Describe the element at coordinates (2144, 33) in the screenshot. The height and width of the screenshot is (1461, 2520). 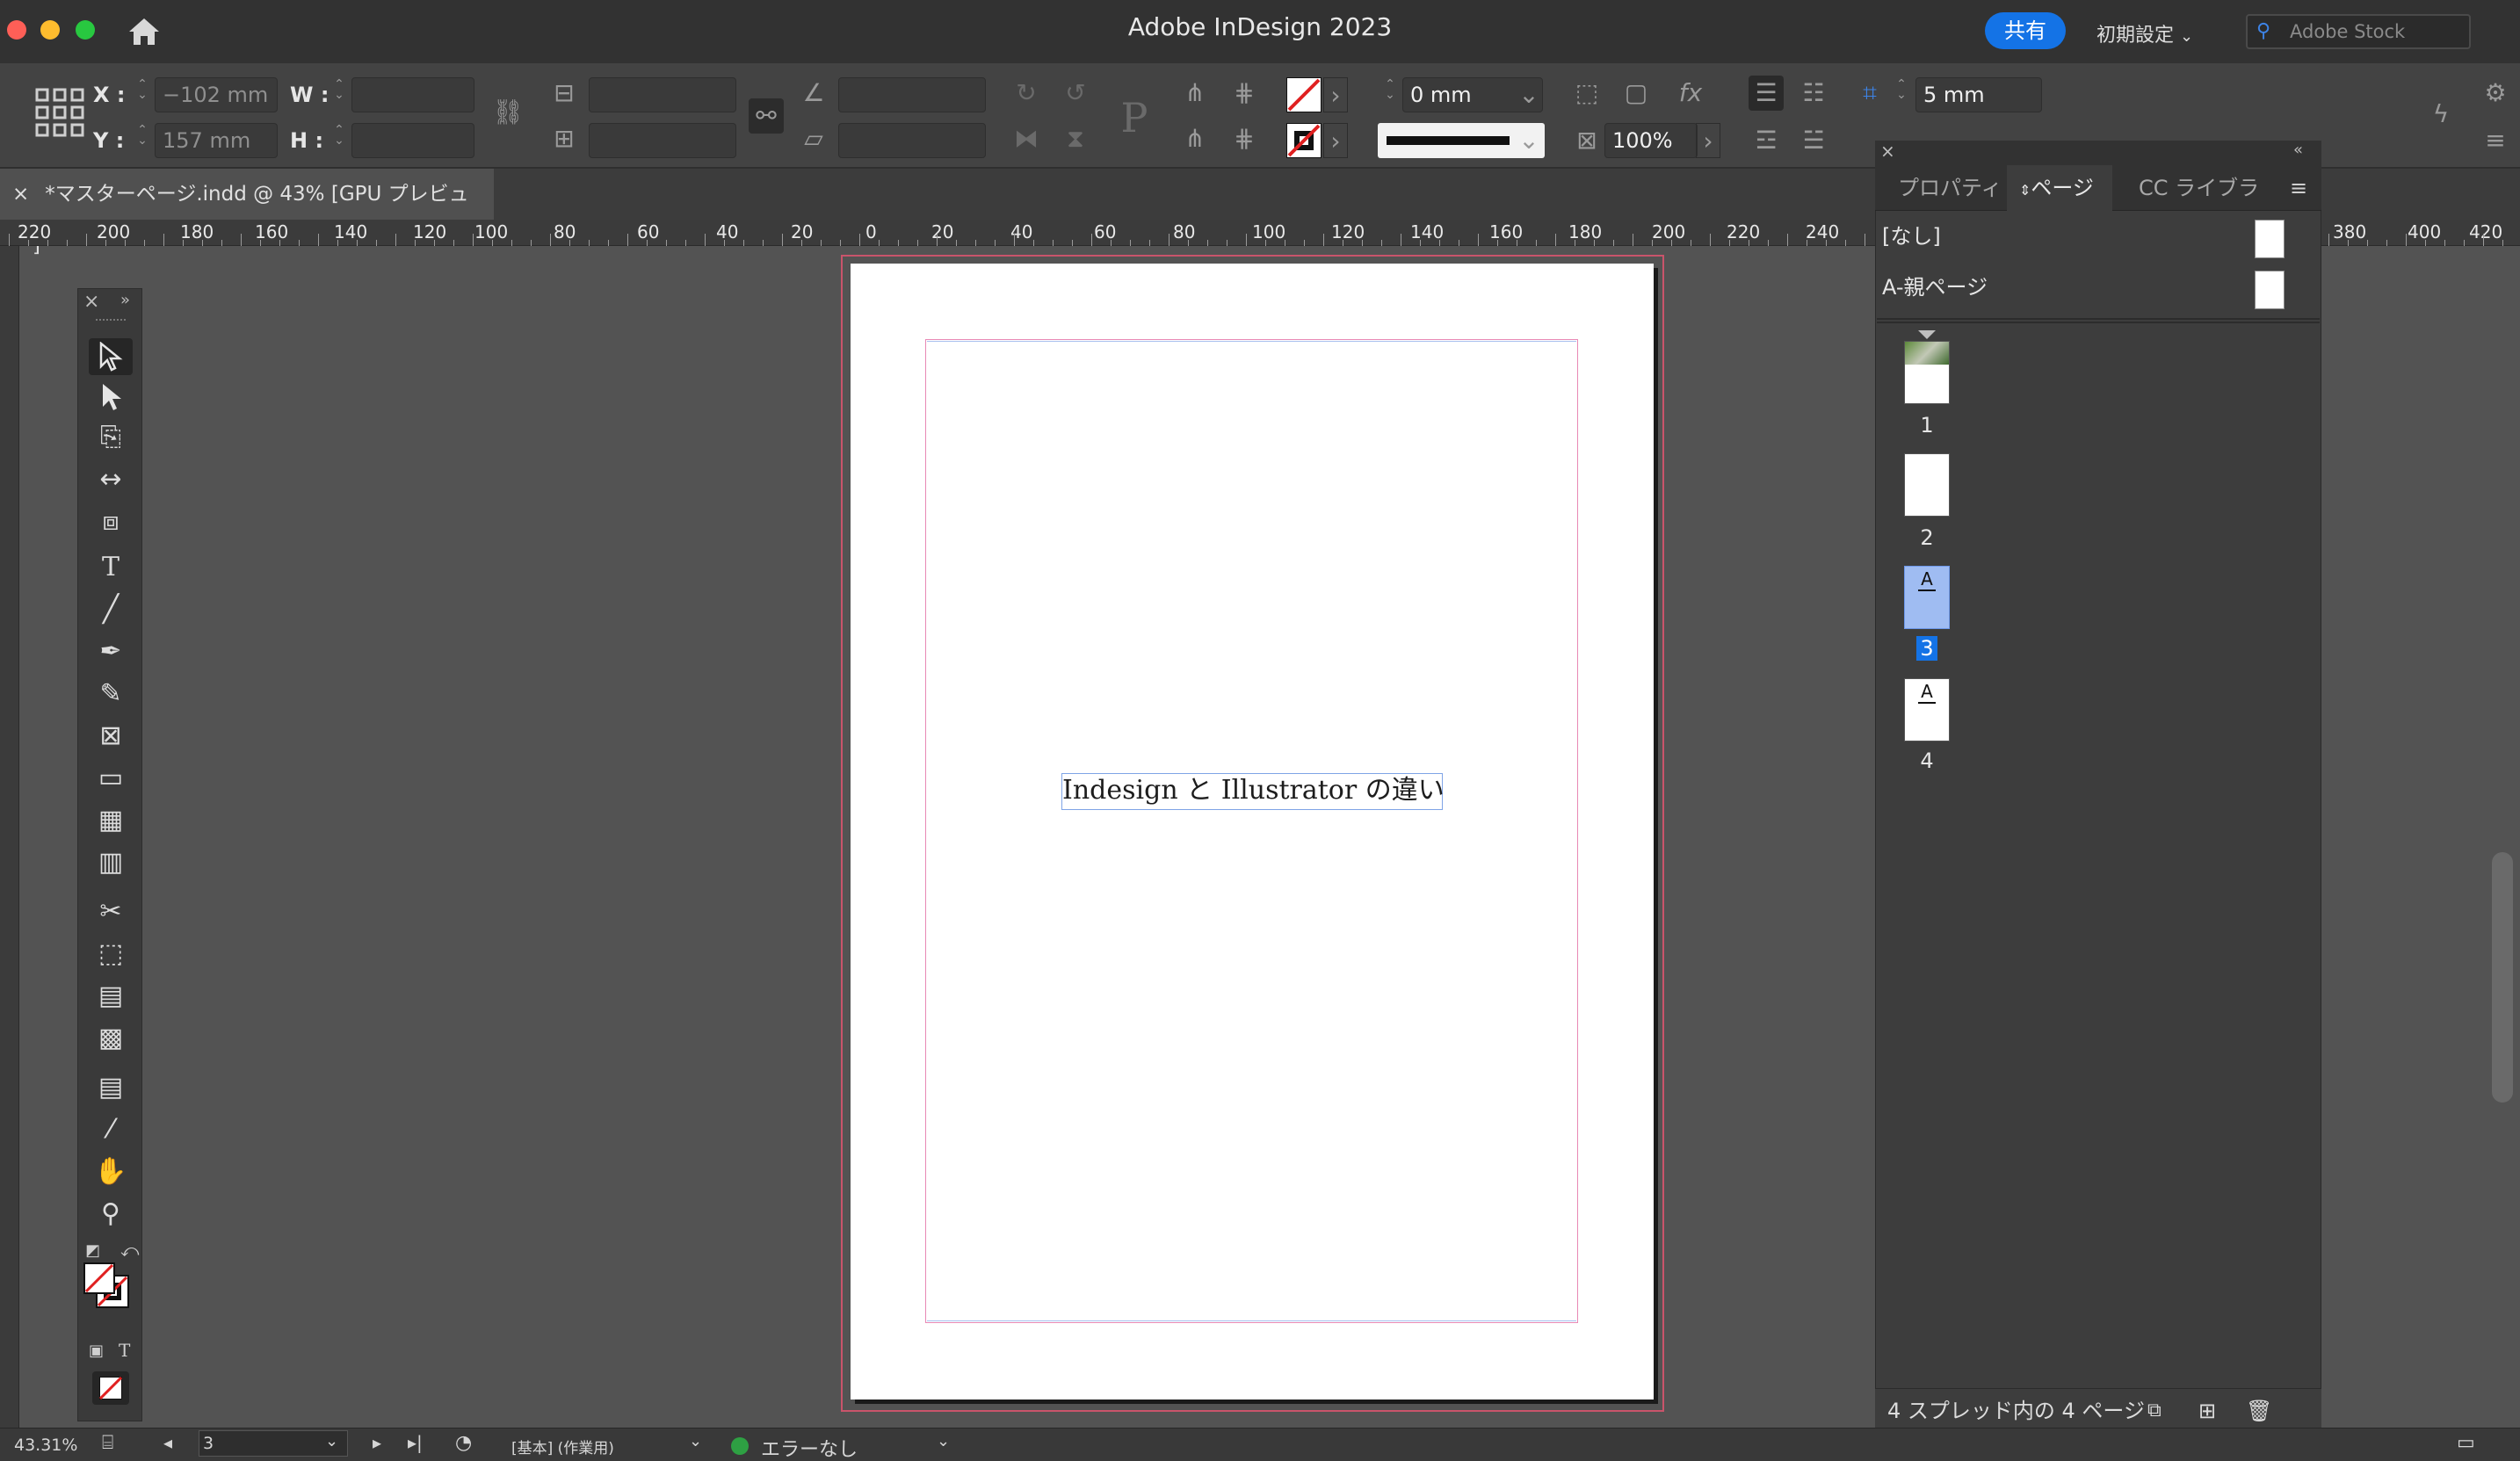
I see `workspace-switcher: 初期設定 ⌄` at that location.